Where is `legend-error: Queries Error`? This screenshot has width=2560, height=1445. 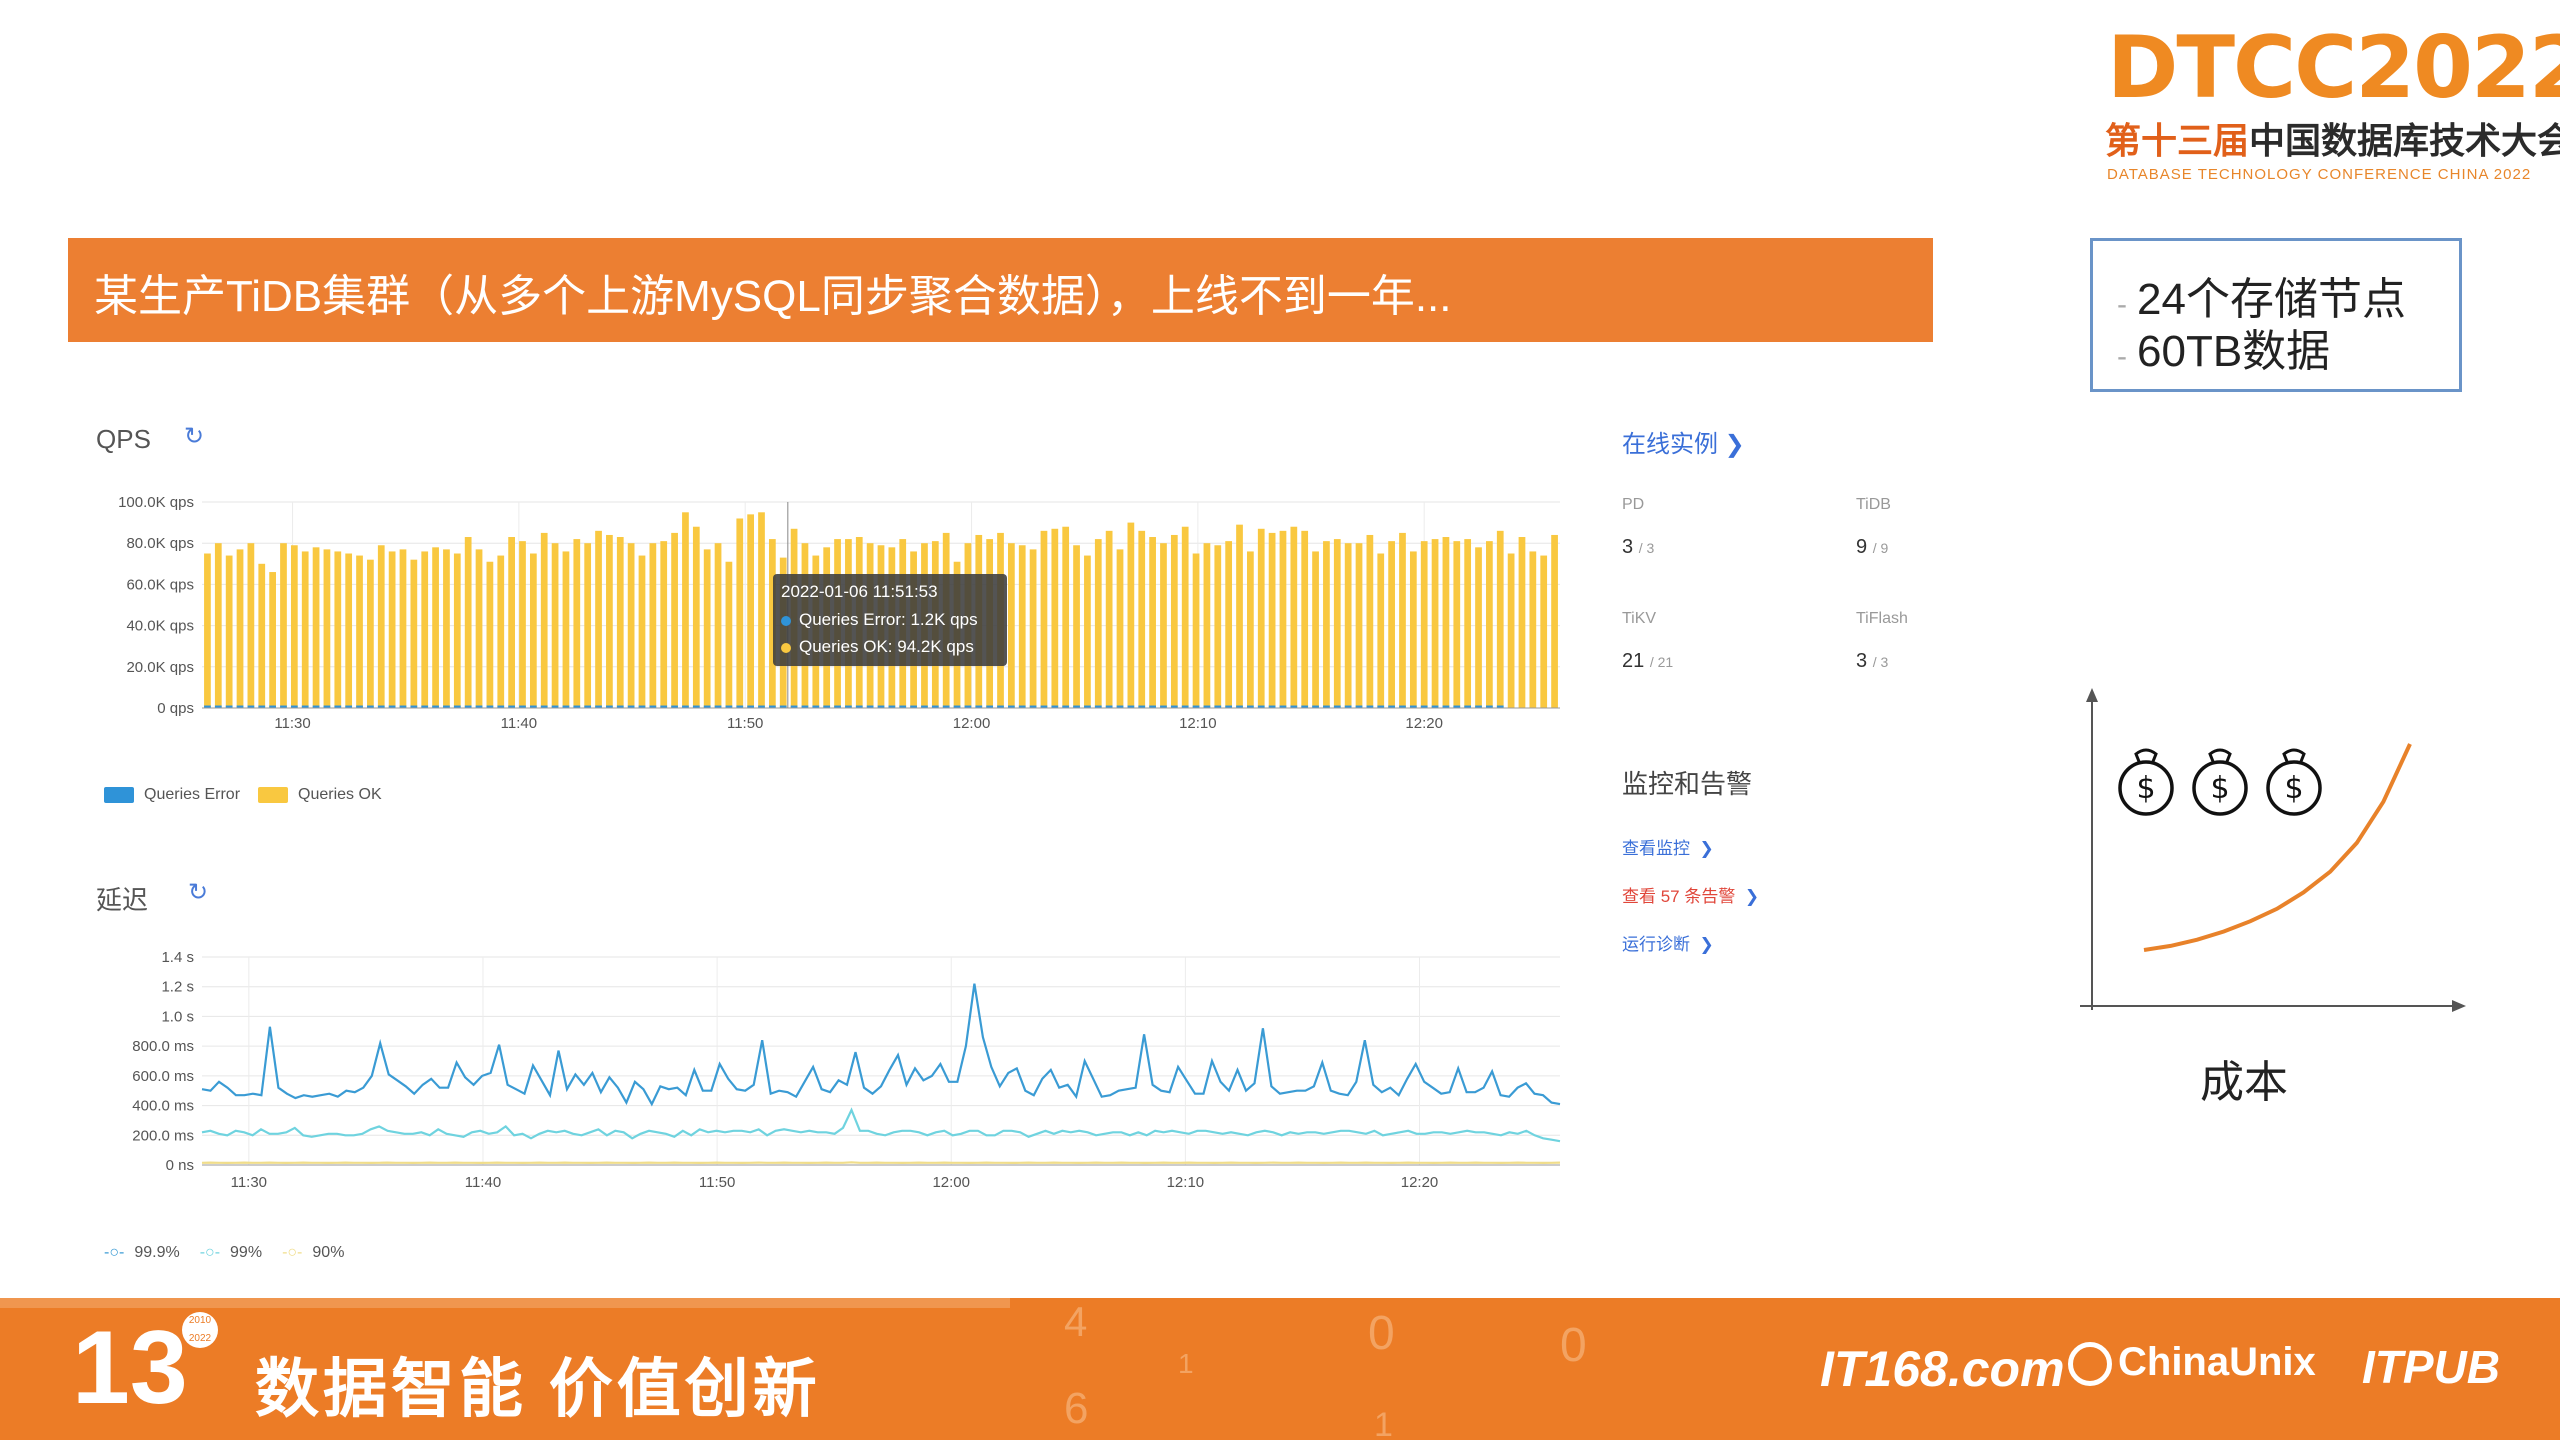
legend-error: Queries Error is located at coordinates (192, 795).